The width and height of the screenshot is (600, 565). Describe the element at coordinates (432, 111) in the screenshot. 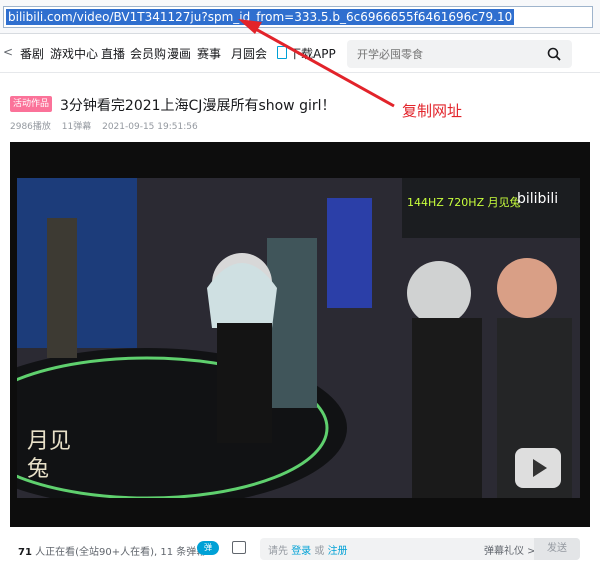

I see `annotation-label: 复制网址` at that location.